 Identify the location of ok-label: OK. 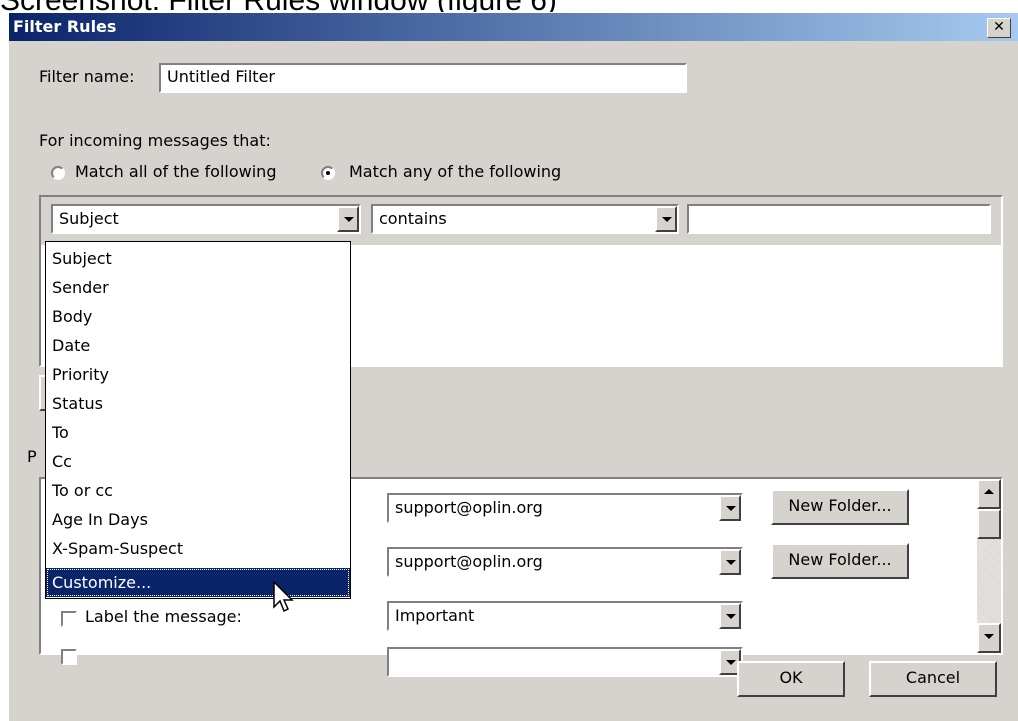
(791, 677).